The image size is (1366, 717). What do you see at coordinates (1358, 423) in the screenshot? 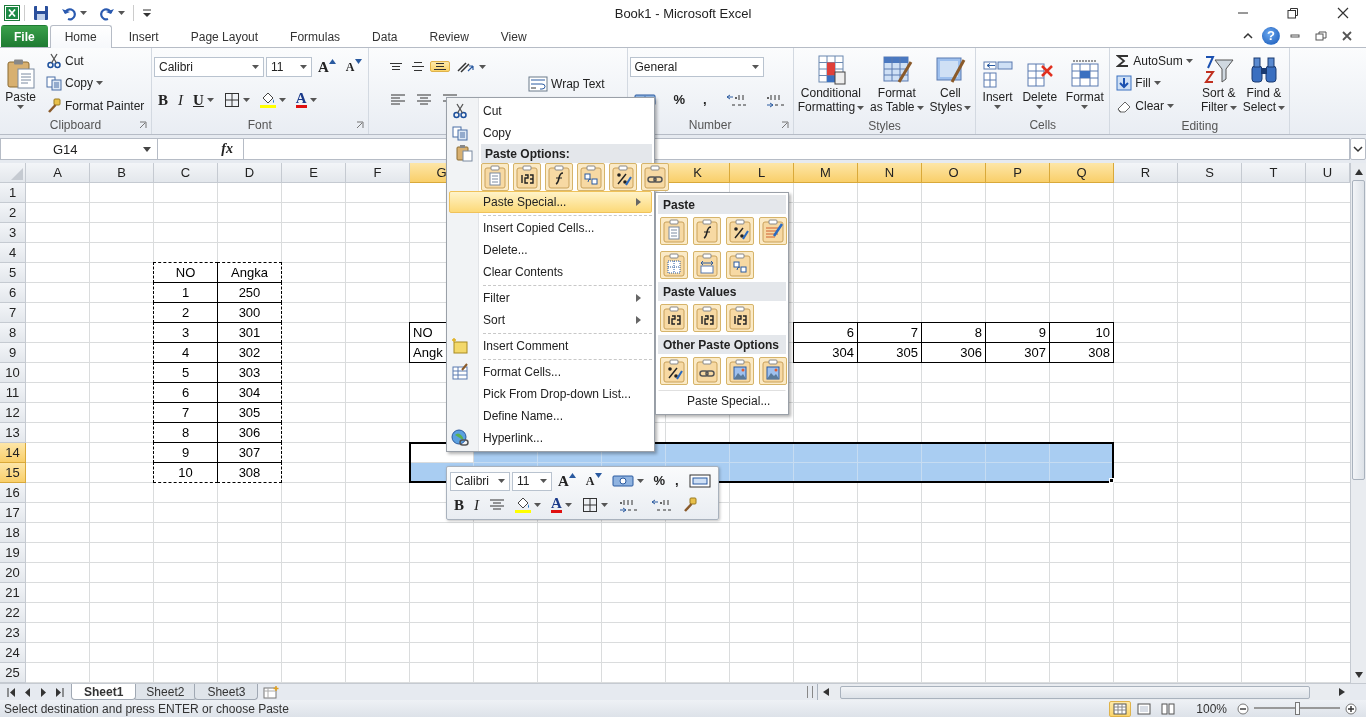
I see `vertical-scrollbar` at bounding box center [1358, 423].